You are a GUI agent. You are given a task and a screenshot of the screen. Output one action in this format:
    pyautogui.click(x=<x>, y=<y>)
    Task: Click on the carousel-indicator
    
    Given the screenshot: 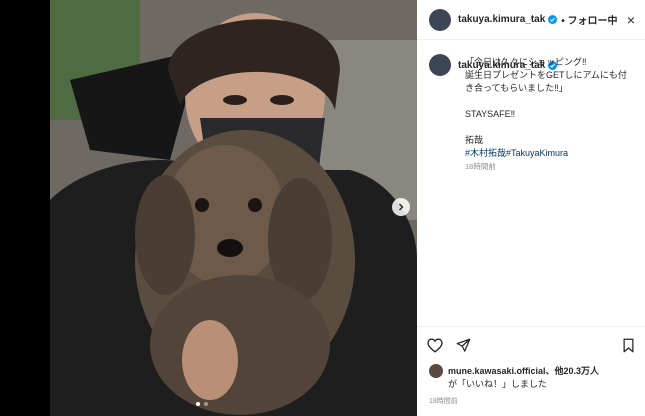 What is the action you would take?
    pyautogui.click(x=202, y=404)
    